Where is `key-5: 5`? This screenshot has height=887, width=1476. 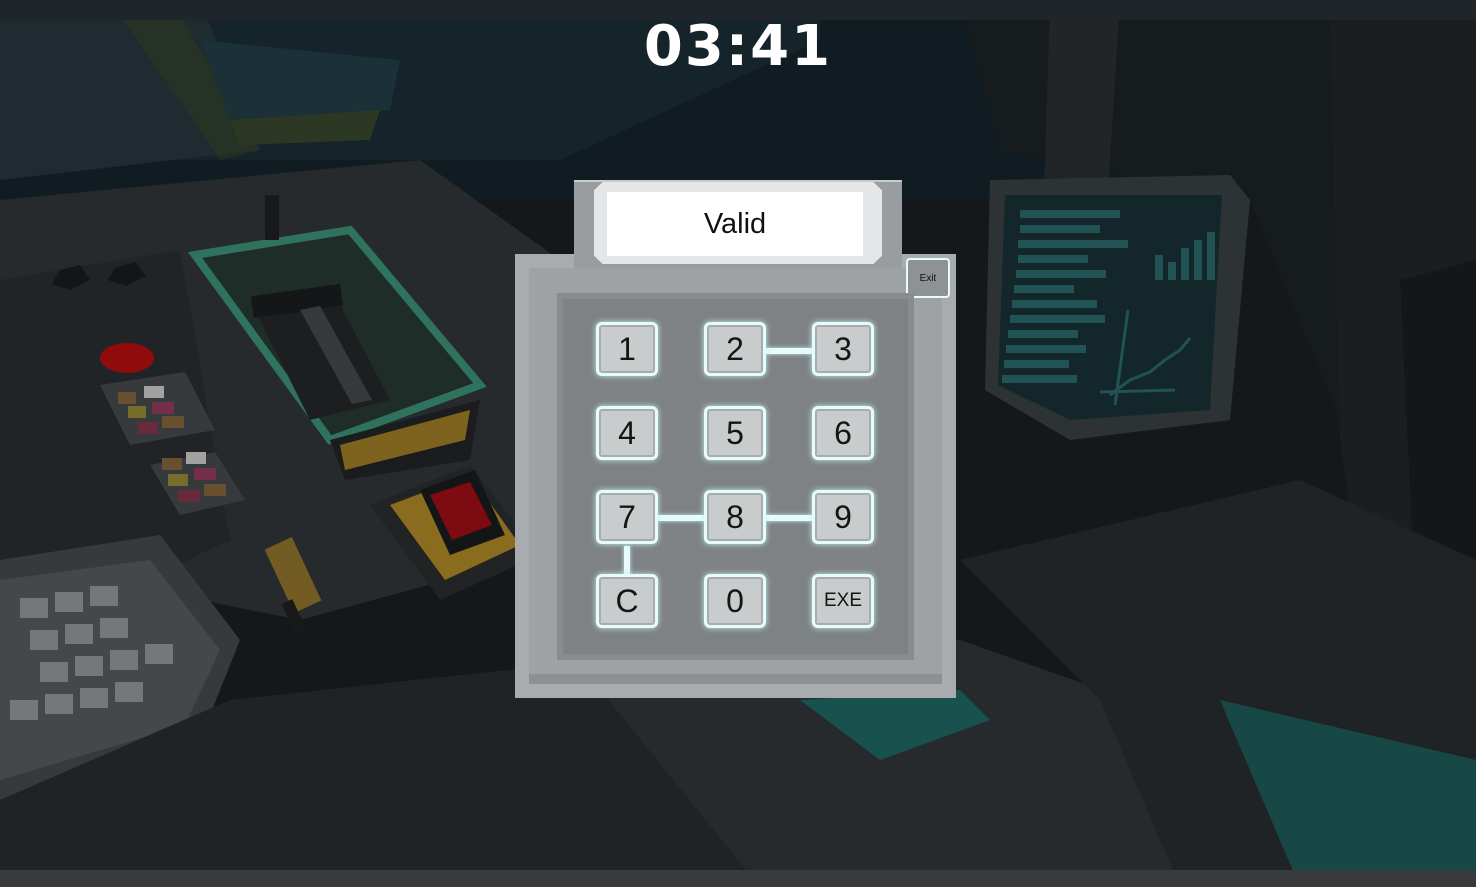
key-5: 5 is located at coordinates (735, 433).